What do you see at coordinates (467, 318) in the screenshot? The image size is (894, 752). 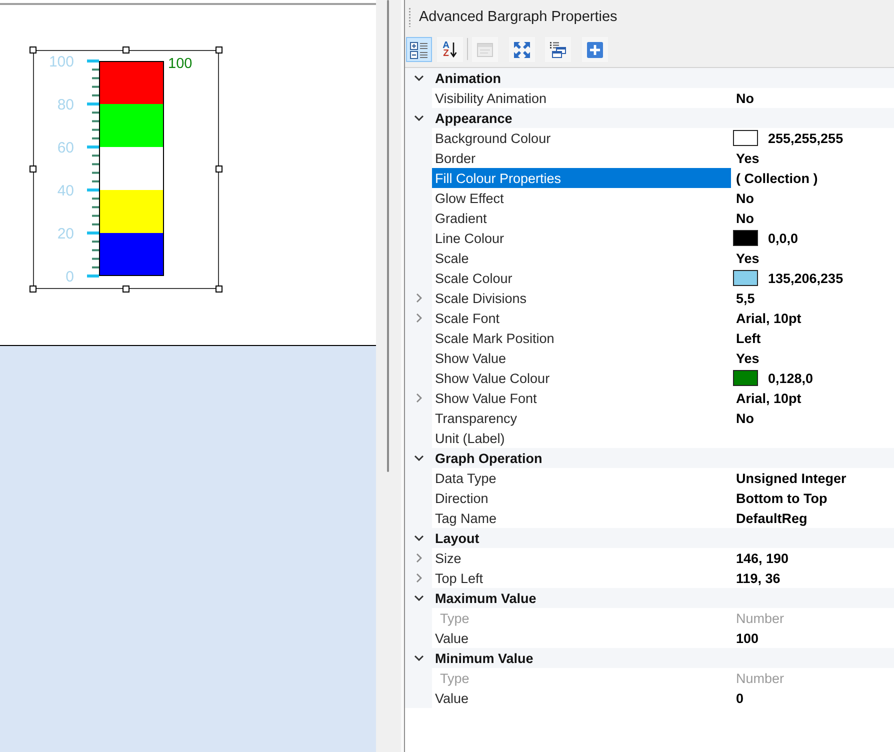 I see `property-name: Scale Font` at bounding box center [467, 318].